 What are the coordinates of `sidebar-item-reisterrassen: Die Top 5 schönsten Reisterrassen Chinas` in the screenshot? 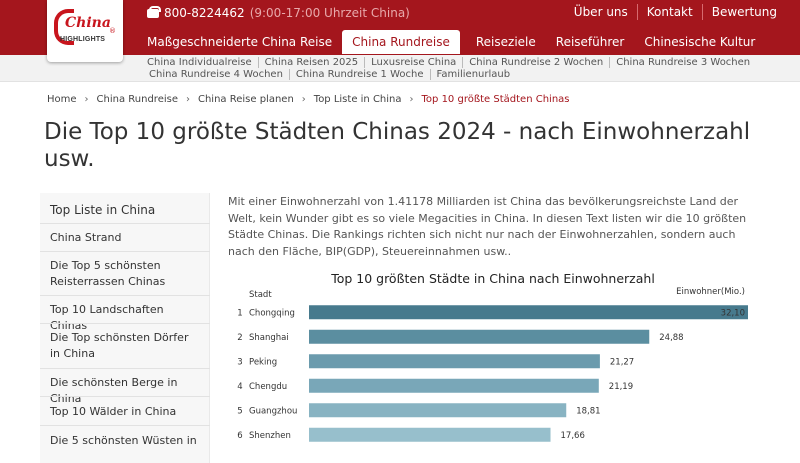 It's located at (125, 274).